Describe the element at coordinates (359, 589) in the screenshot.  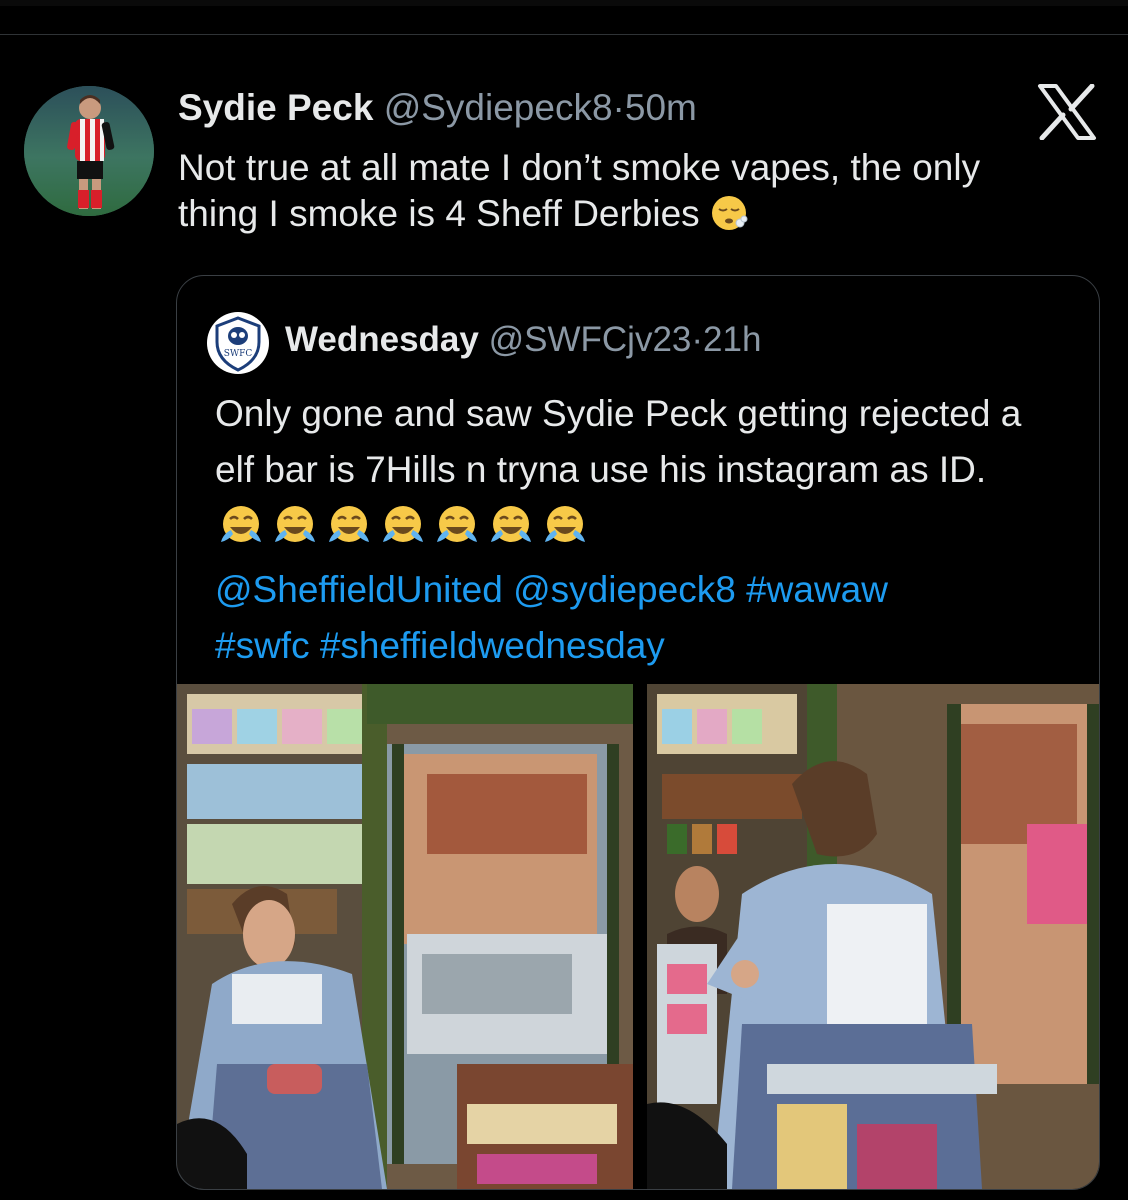
I see `mention-sheffieldunited: @SheffieldUnited` at that location.